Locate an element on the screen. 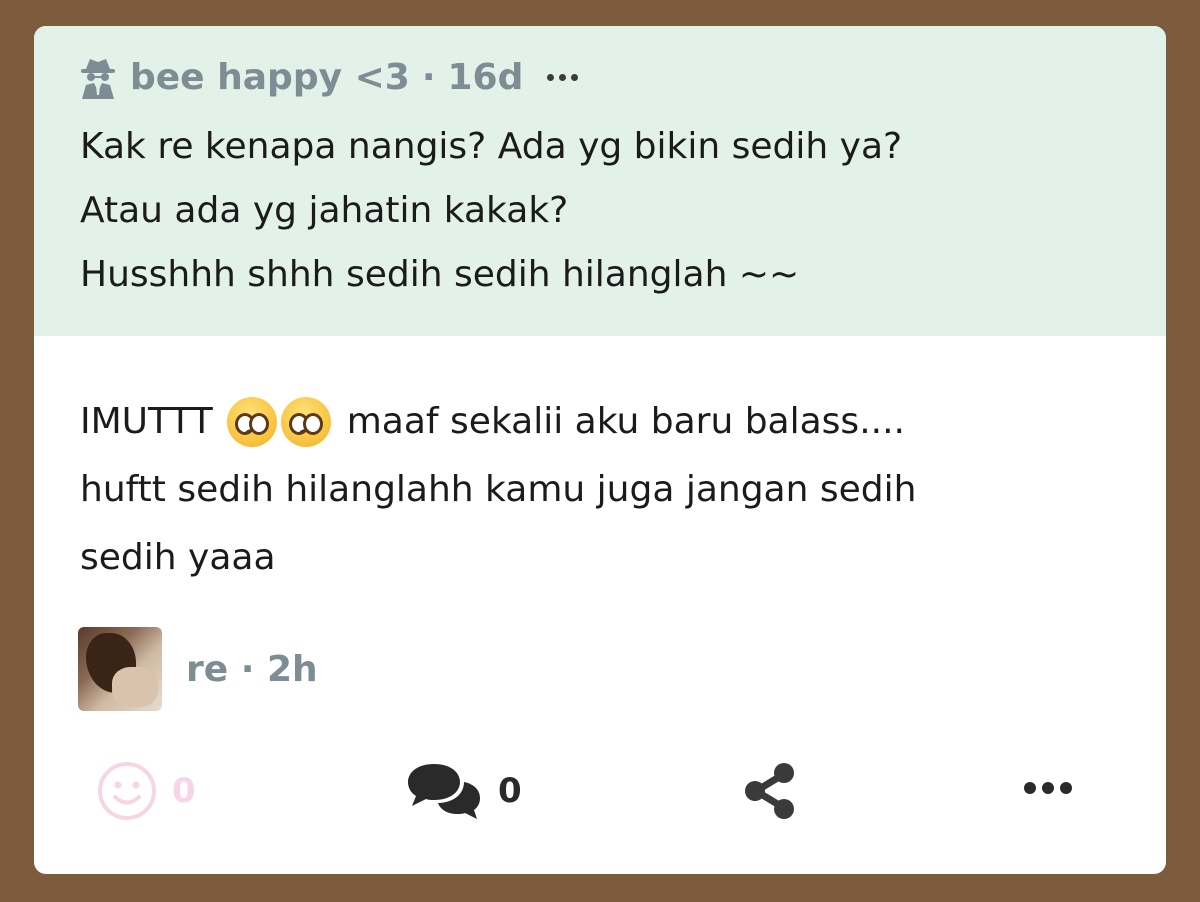  share-icon is located at coordinates (769, 791).